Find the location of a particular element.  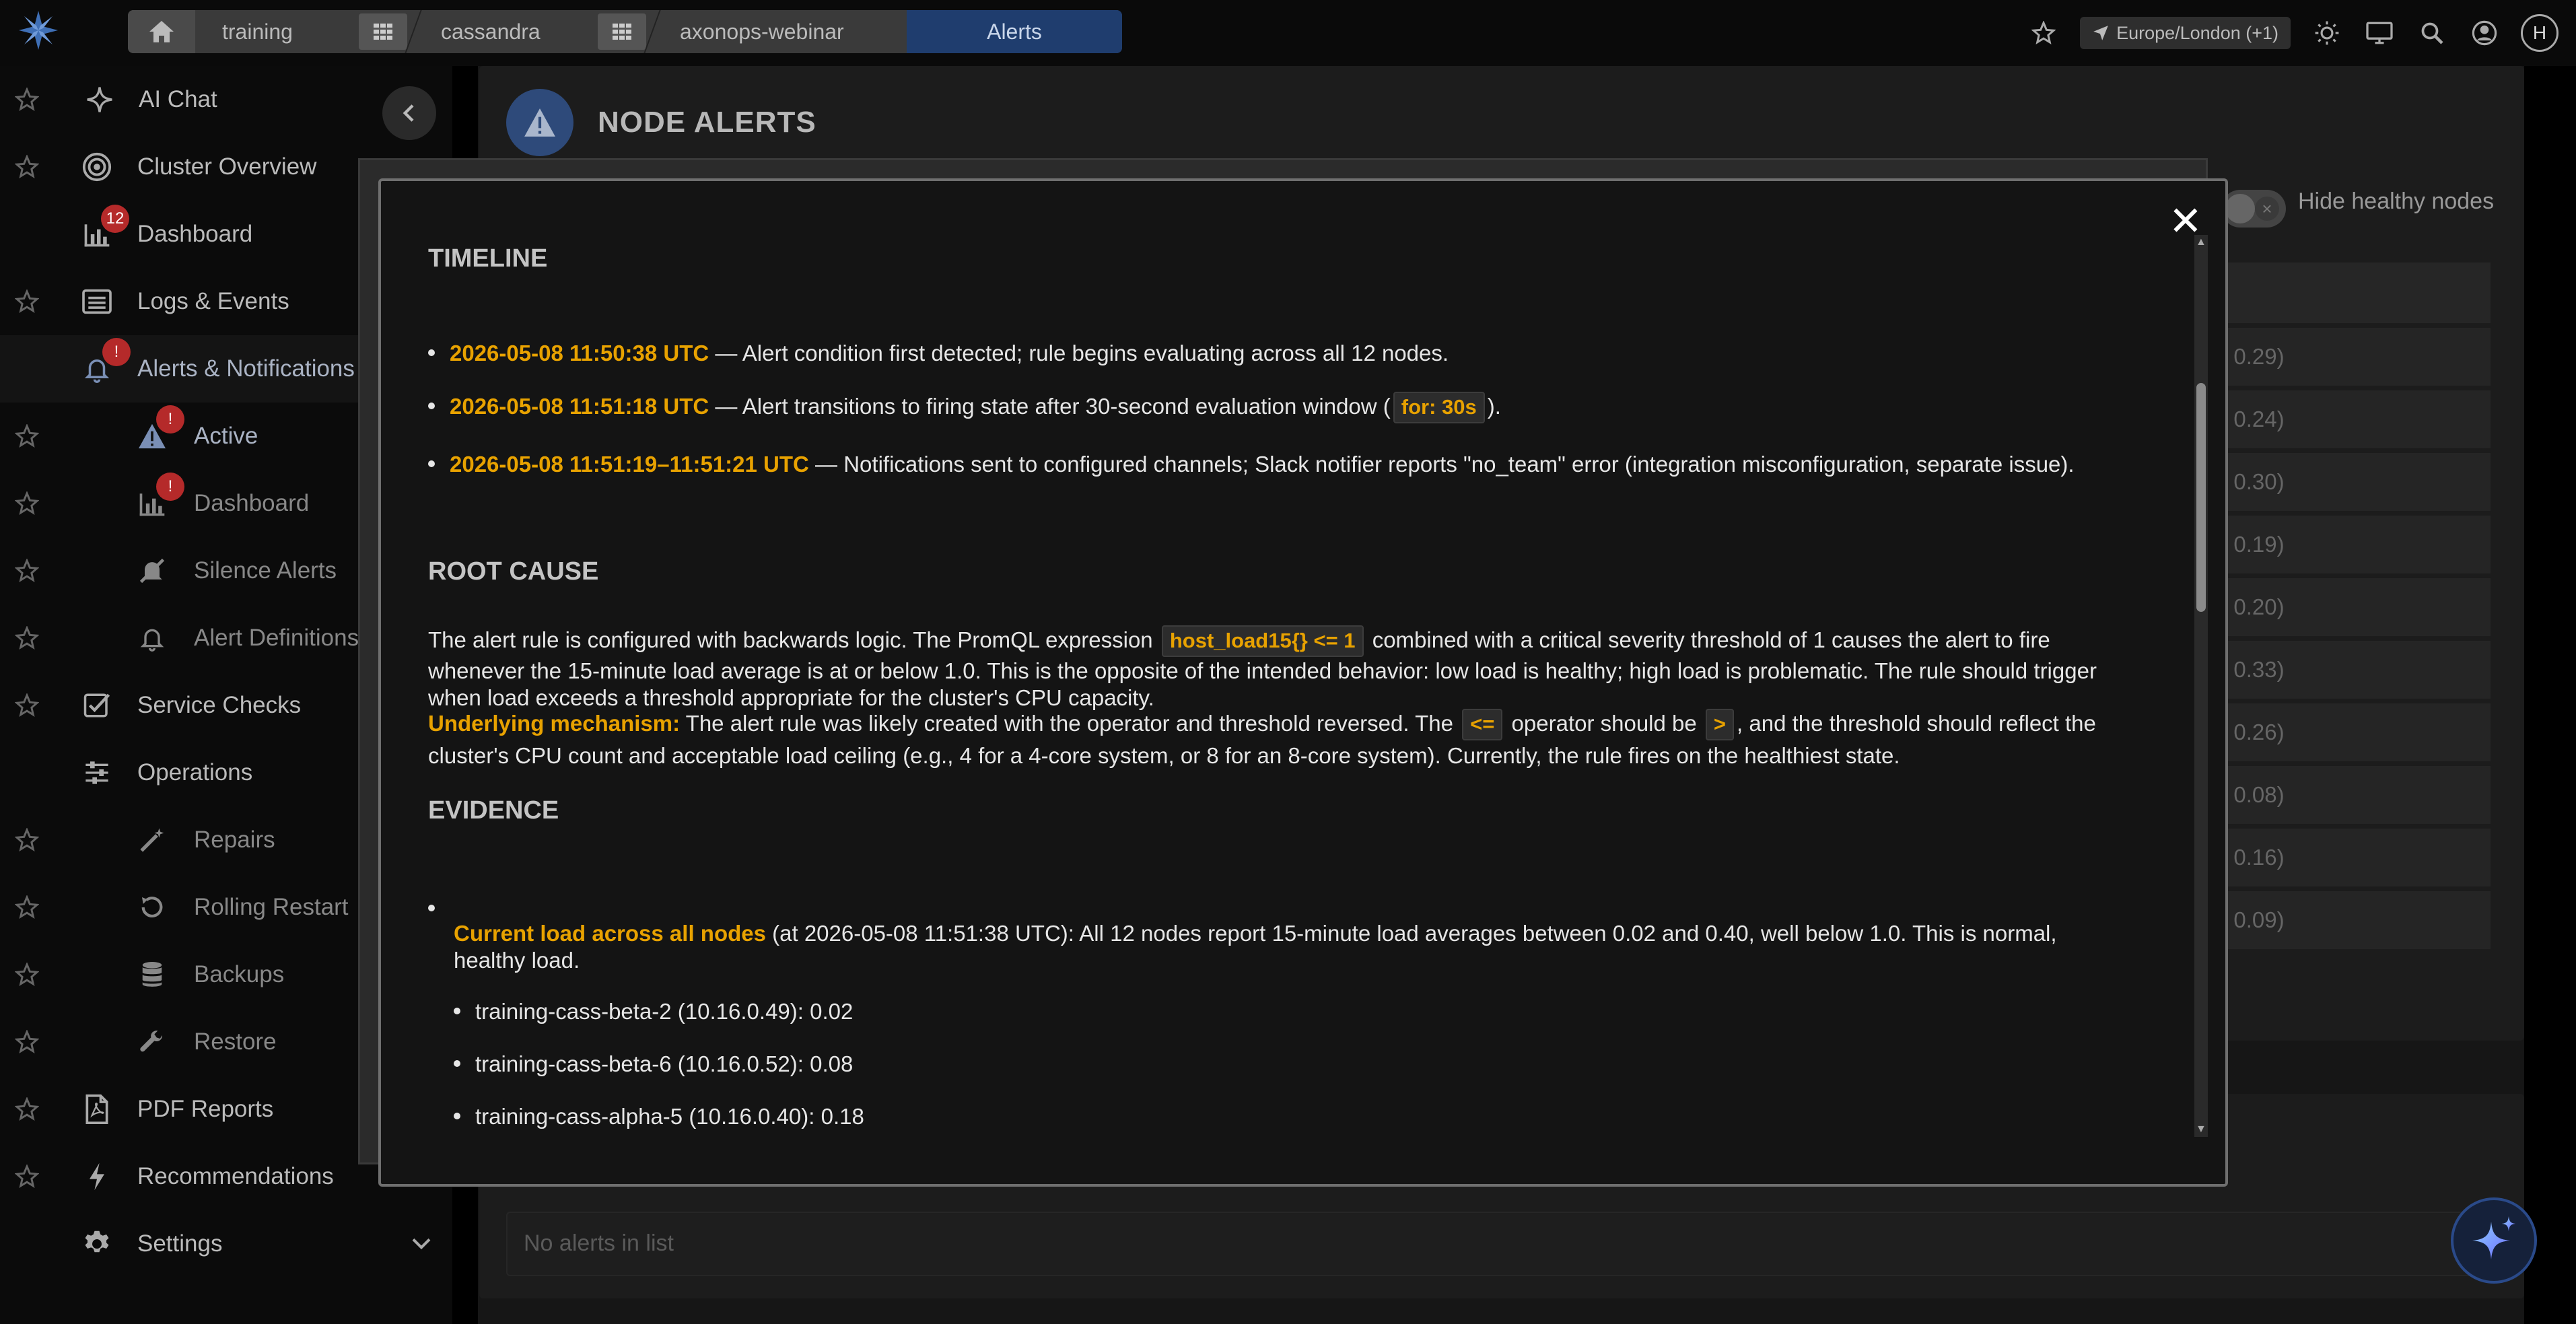

timezone-selector: Europe/London (+1) is located at coordinates (2185, 33).